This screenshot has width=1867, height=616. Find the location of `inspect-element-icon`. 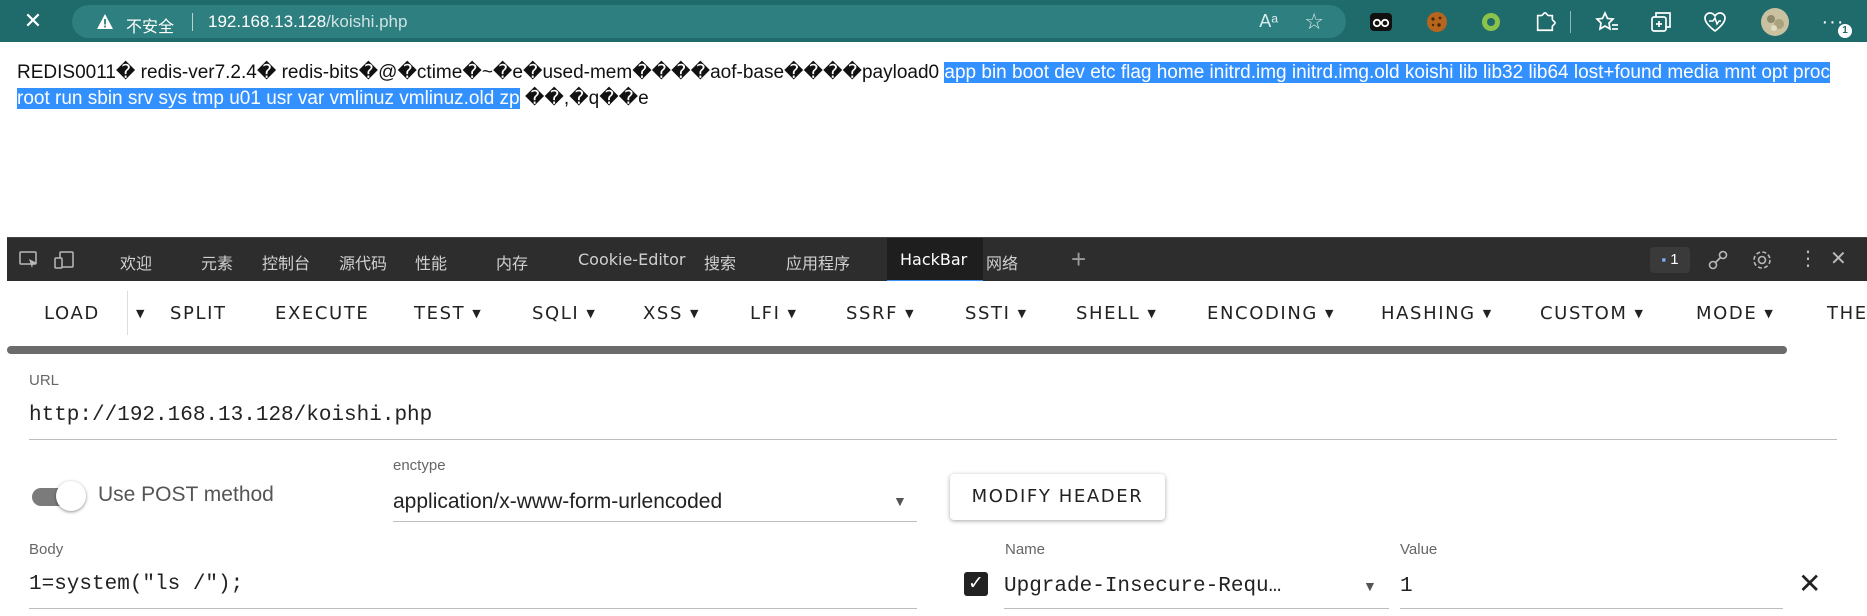

inspect-element-icon is located at coordinates (29, 260).